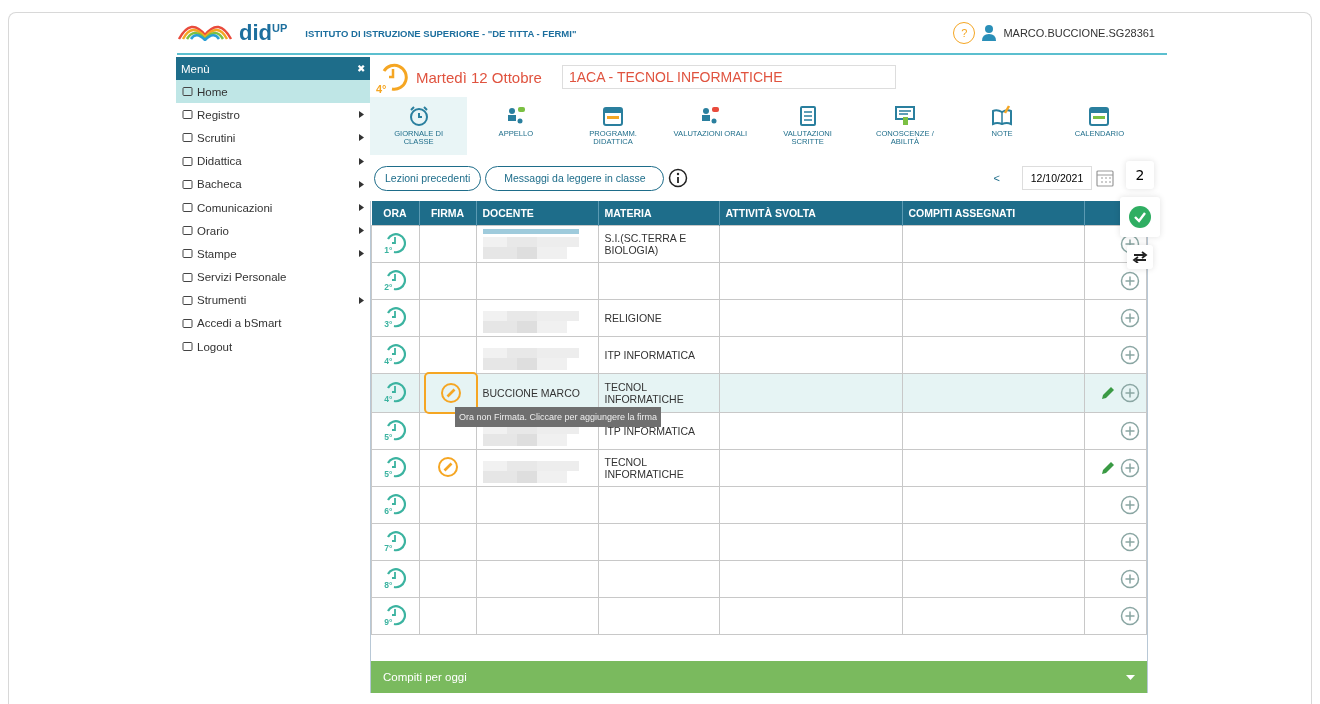  I want to click on column-header: ORA, so click(395, 213).